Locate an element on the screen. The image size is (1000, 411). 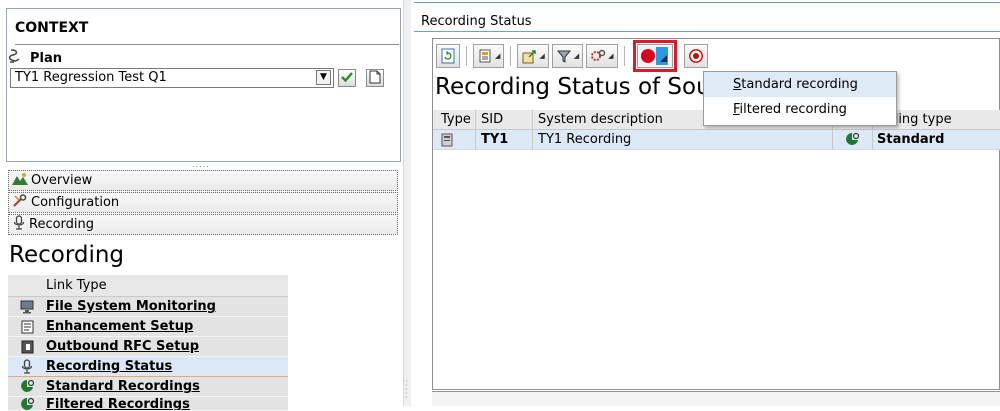
recording-dropdown-menu: Standard recording Filtered recording is located at coordinates (800, 98).